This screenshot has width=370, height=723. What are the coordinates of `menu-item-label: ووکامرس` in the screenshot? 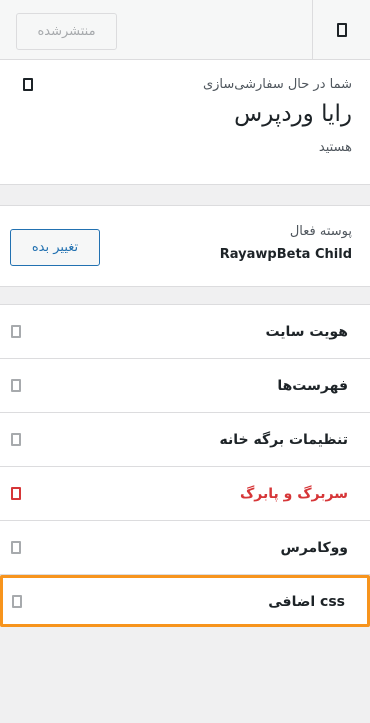 It's located at (314, 547).